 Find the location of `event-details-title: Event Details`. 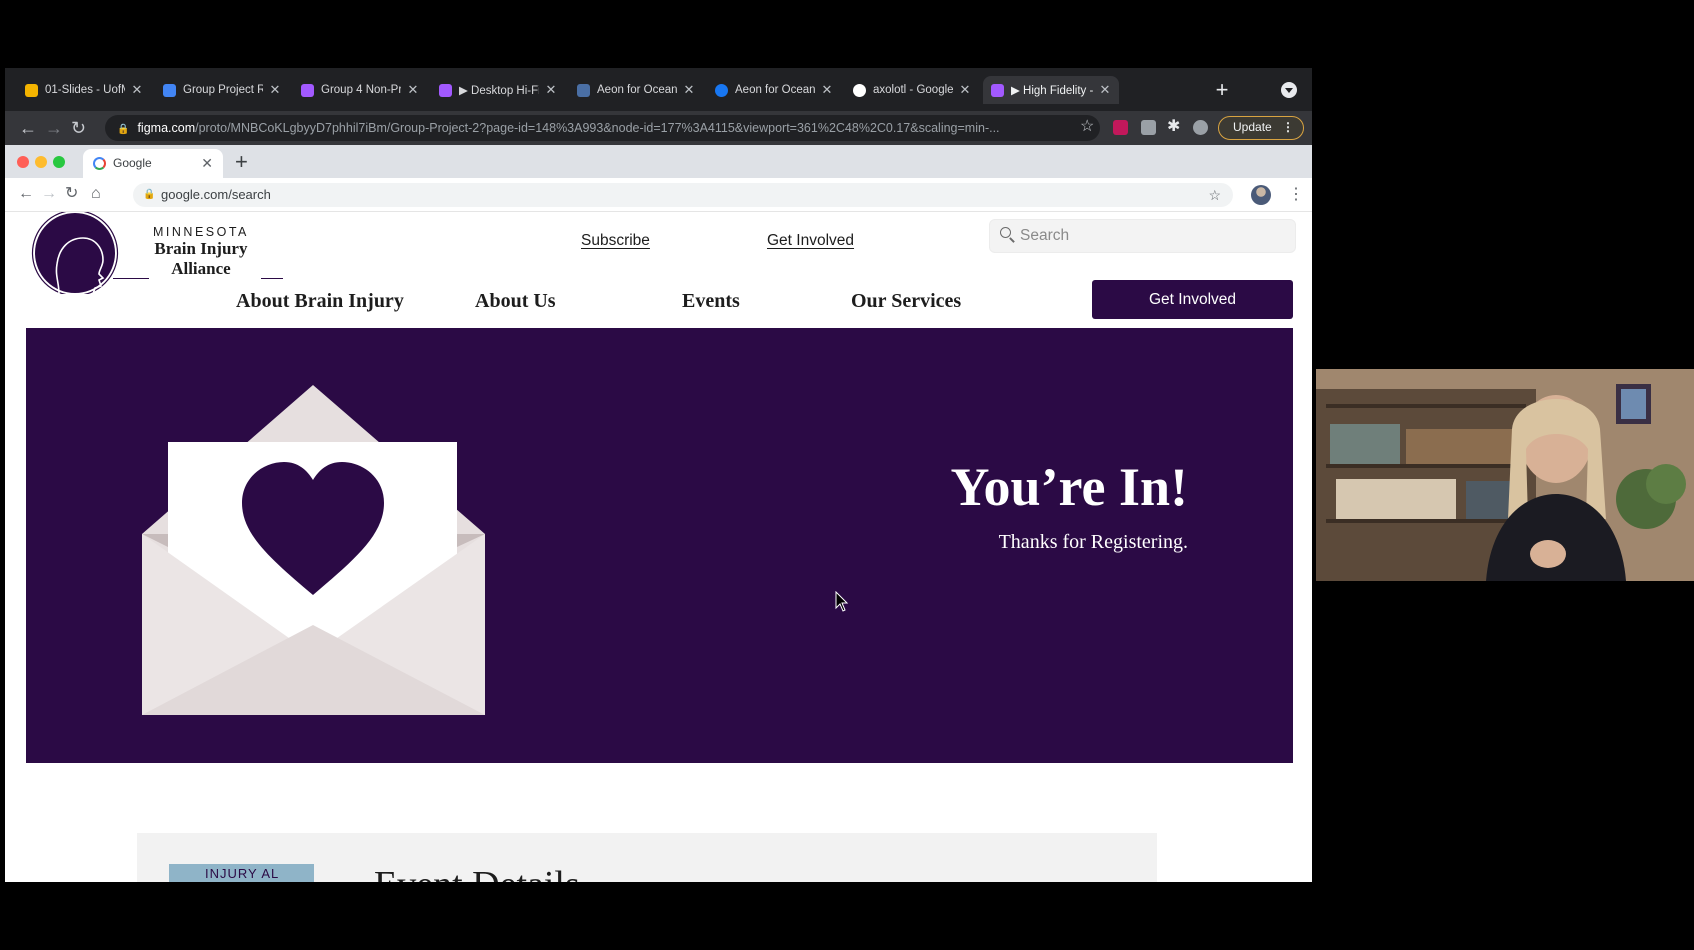

event-details-title: Event Details is located at coordinates (477, 872).